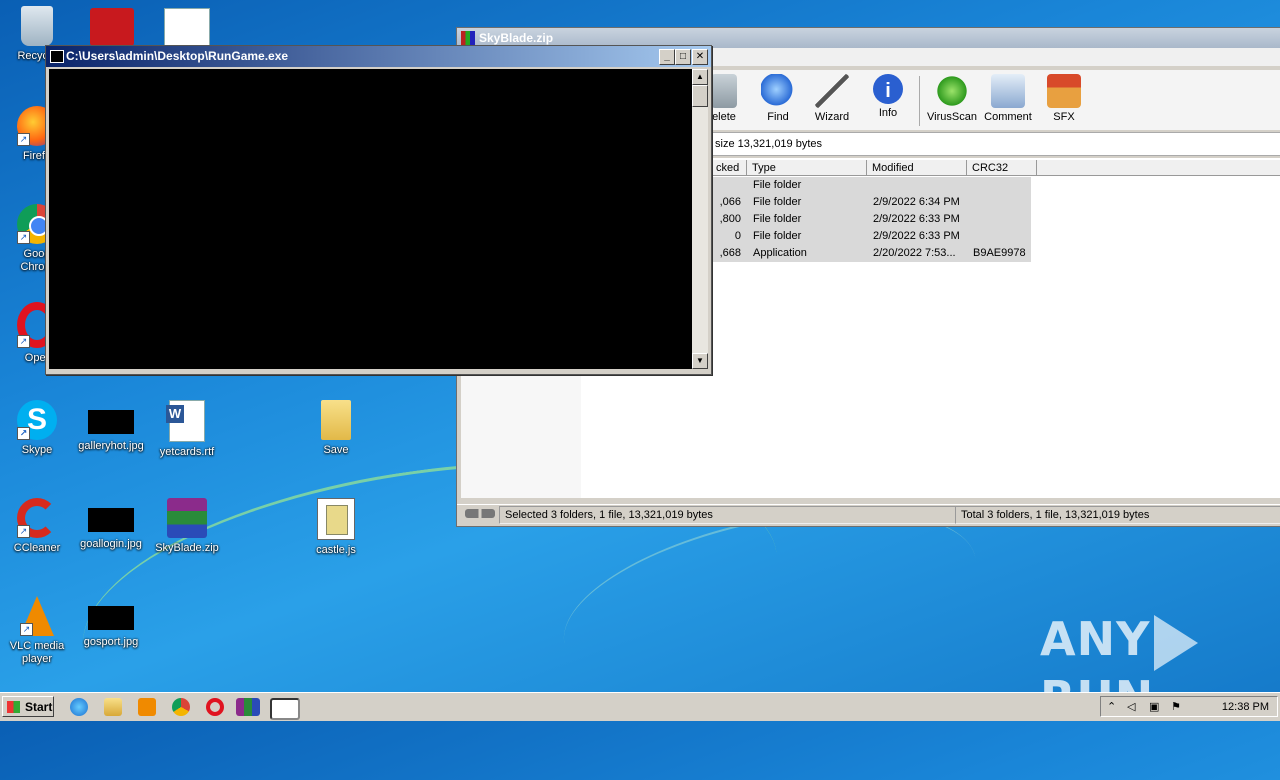  Describe the element at coordinates (667, 57) in the screenshot. I see `minimize-button: _` at that location.